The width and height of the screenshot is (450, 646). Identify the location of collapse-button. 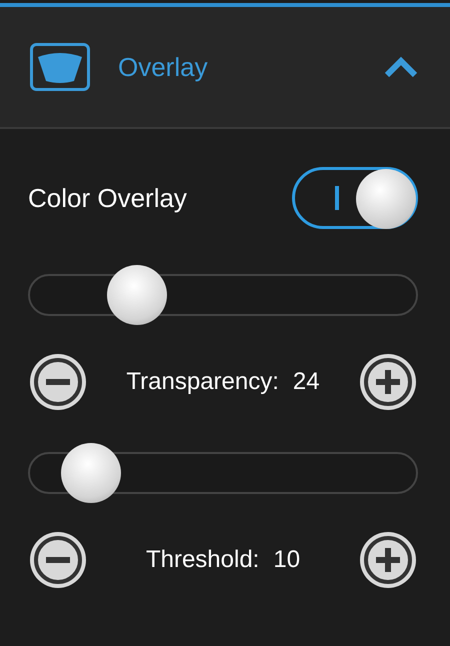
(401, 67).